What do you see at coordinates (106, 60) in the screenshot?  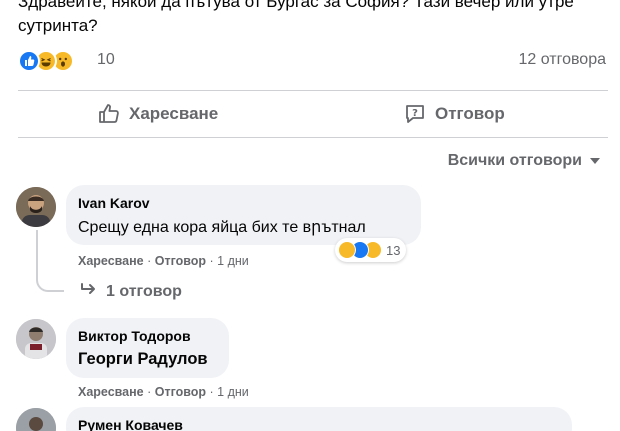 I see `reaction-count: 10` at bounding box center [106, 60].